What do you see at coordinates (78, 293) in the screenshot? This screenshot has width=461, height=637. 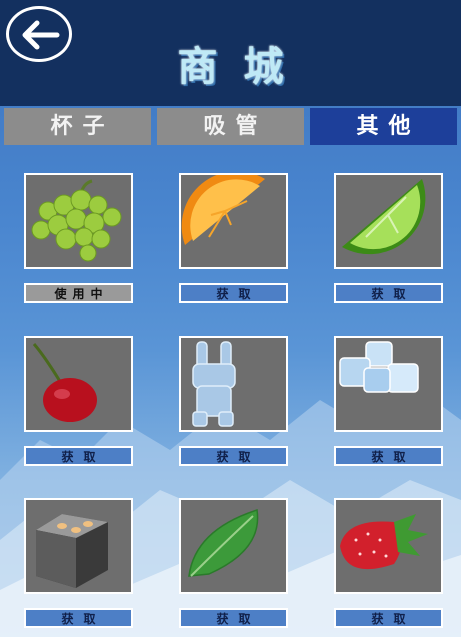 I see `item-button-grapes: 使用中` at bounding box center [78, 293].